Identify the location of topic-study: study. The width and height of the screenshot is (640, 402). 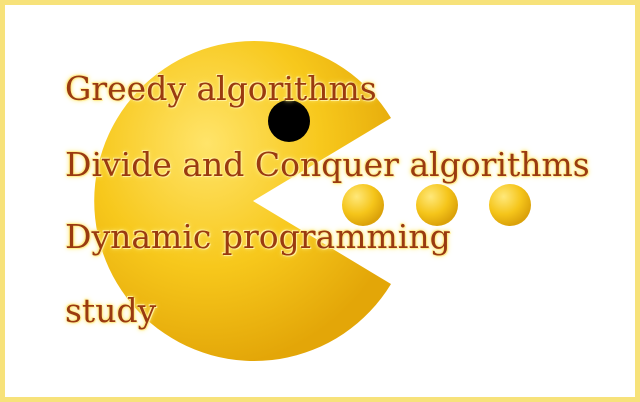
(111, 310).